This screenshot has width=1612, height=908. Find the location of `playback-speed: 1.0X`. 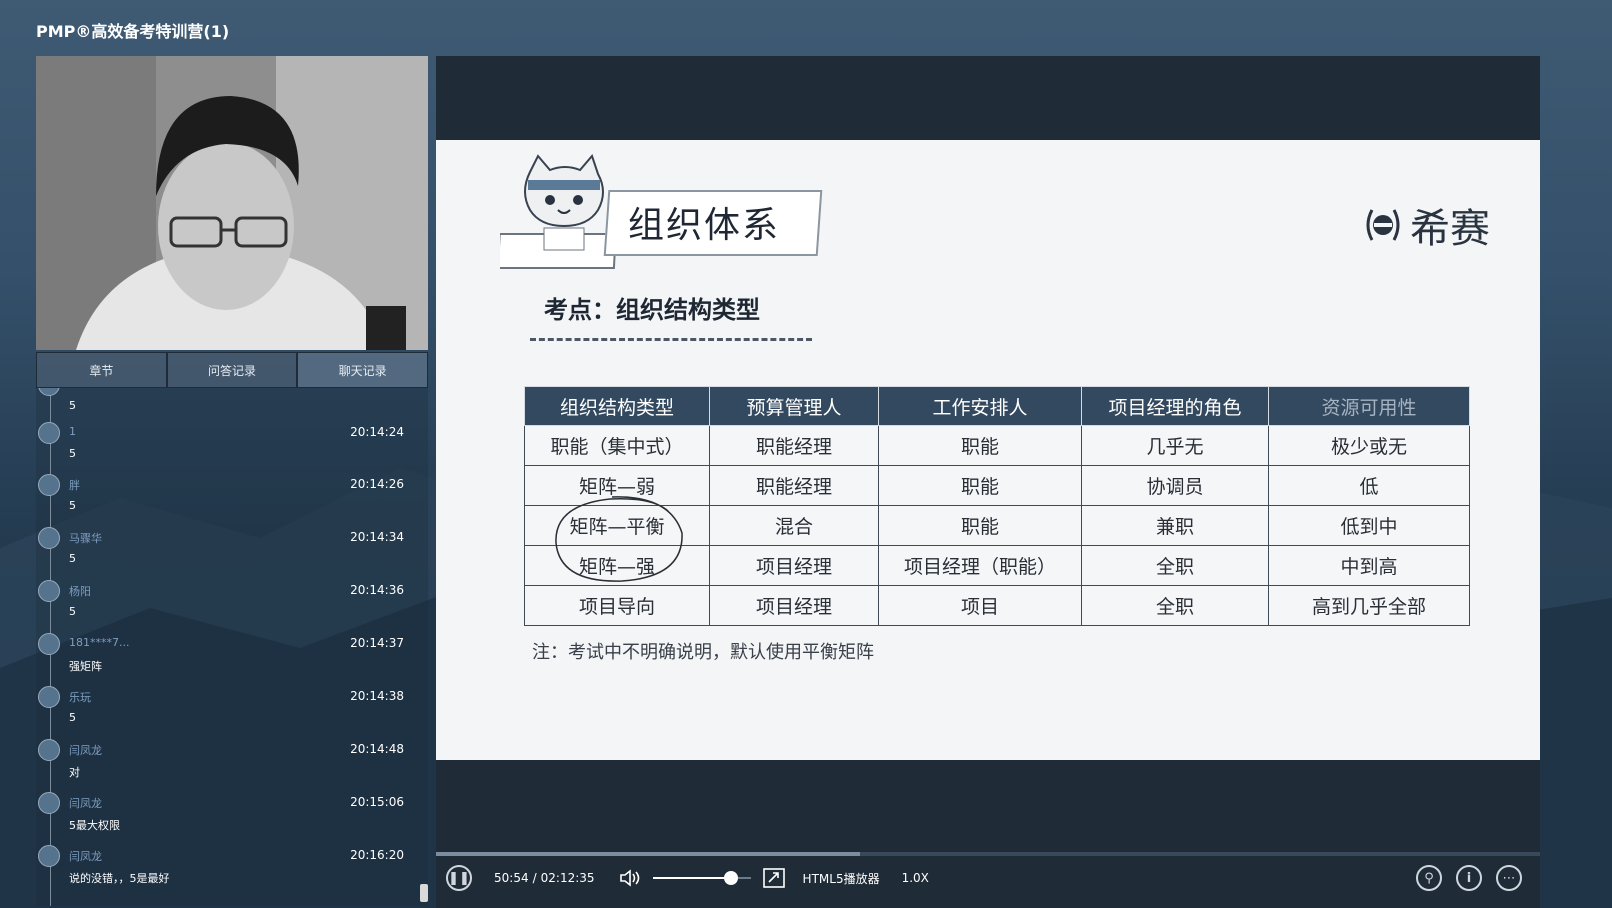

playback-speed: 1.0X is located at coordinates (915, 878).